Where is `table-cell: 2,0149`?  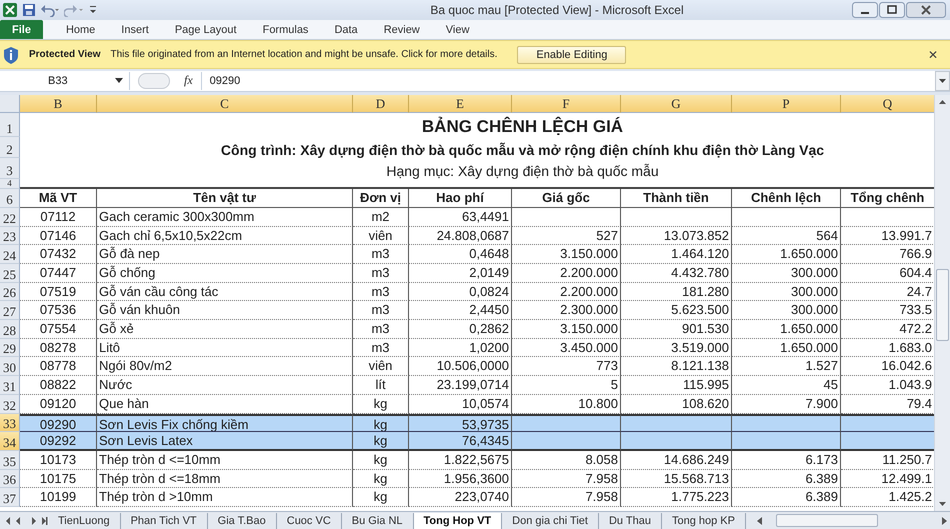
table-cell: 2,0149 is located at coordinates (460, 273).